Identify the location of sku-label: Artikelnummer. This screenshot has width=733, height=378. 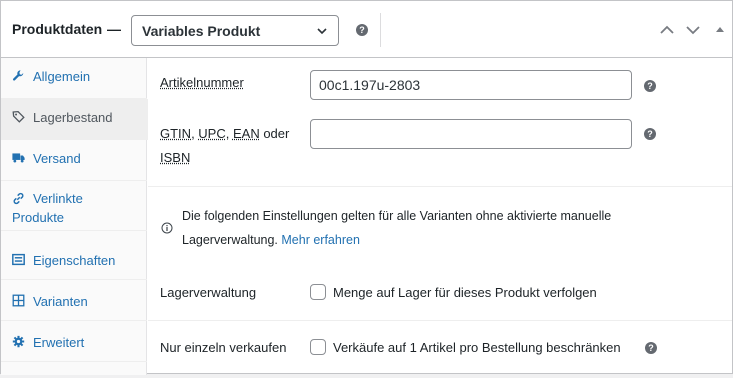
(202, 82).